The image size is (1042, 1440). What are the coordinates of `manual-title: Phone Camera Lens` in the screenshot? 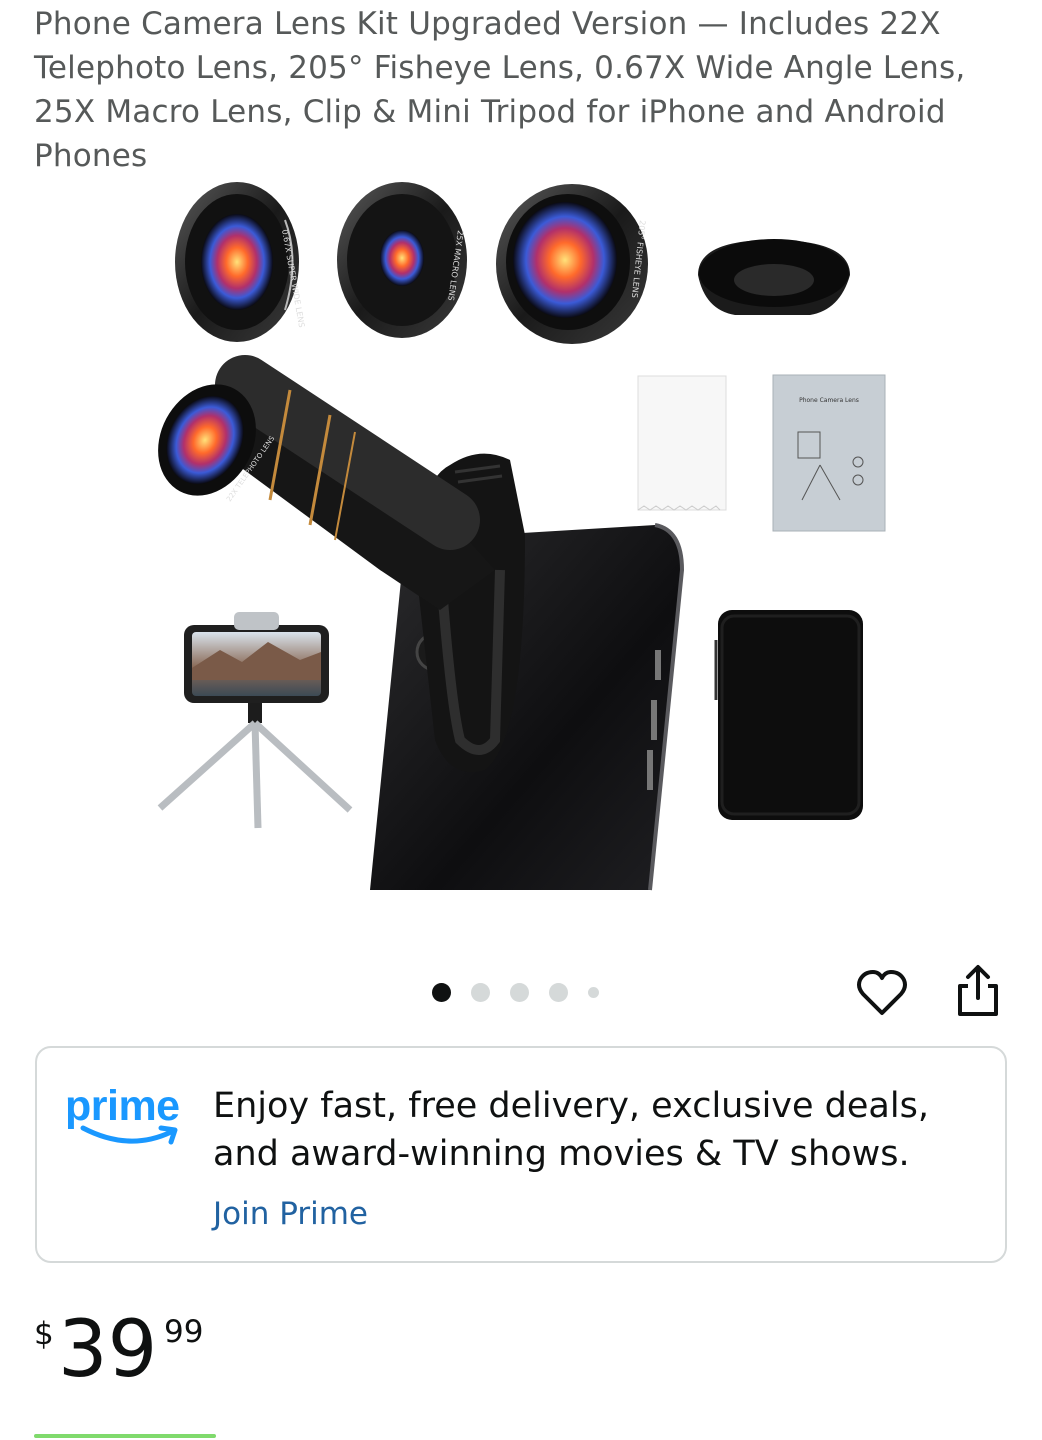 It's located at (829, 400).